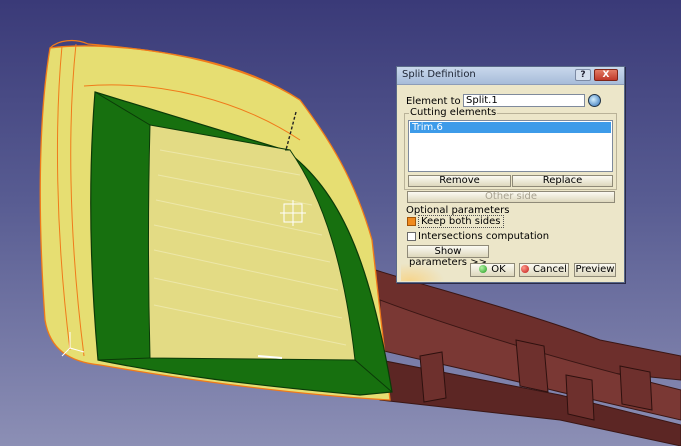 The width and height of the screenshot is (681, 446). I want to click on remove-button: Remove, so click(459, 181).